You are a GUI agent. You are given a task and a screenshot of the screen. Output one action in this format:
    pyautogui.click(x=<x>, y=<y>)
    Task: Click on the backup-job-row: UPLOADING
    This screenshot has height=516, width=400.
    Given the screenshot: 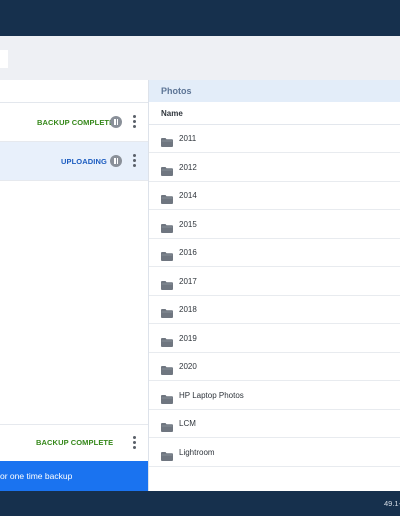 What is the action you would take?
    pyautogui.click(x=74, y=161)
    